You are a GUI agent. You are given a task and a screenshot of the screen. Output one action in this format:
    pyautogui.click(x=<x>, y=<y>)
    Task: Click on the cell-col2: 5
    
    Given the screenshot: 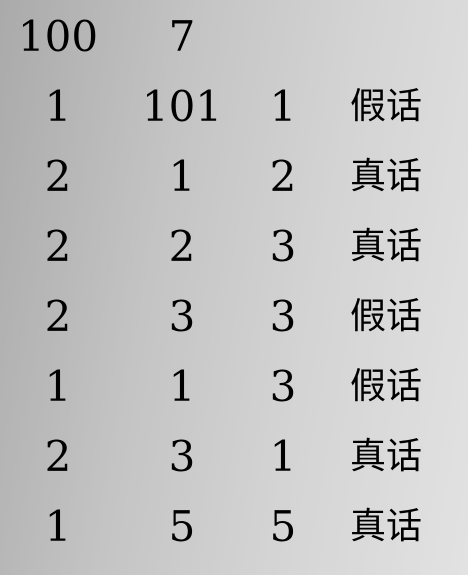 What is the action you would take?
    pyautogui.click(x=182, y=526)
    